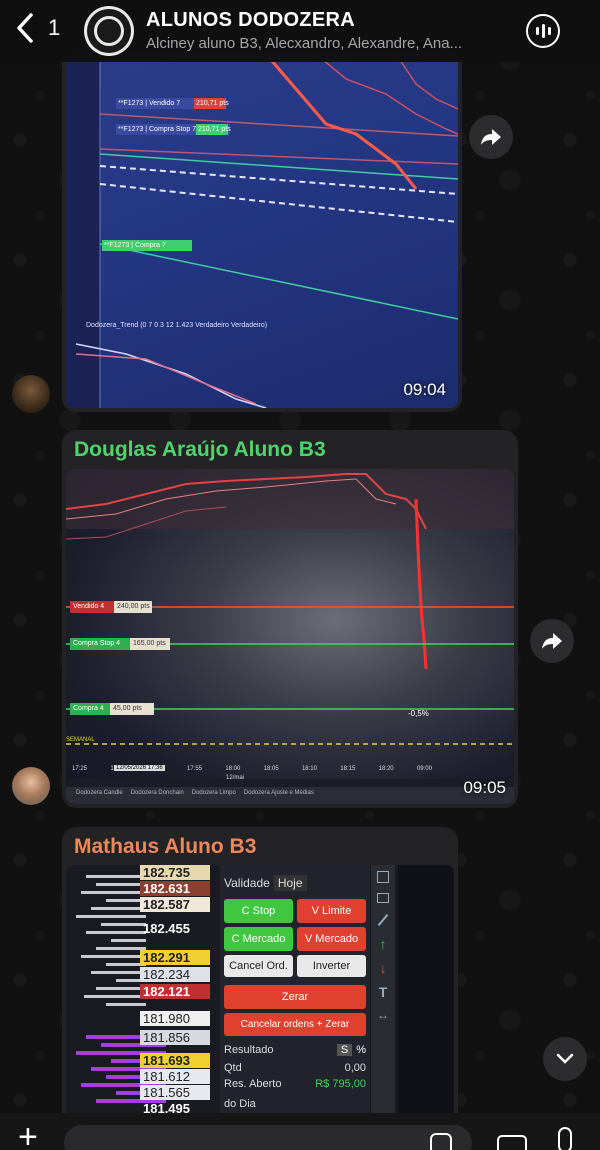 The image size is (600, 1150). Describe the element at coordinates (484, 787) in the screenshot. I see `message-time: 09:05` at that location.